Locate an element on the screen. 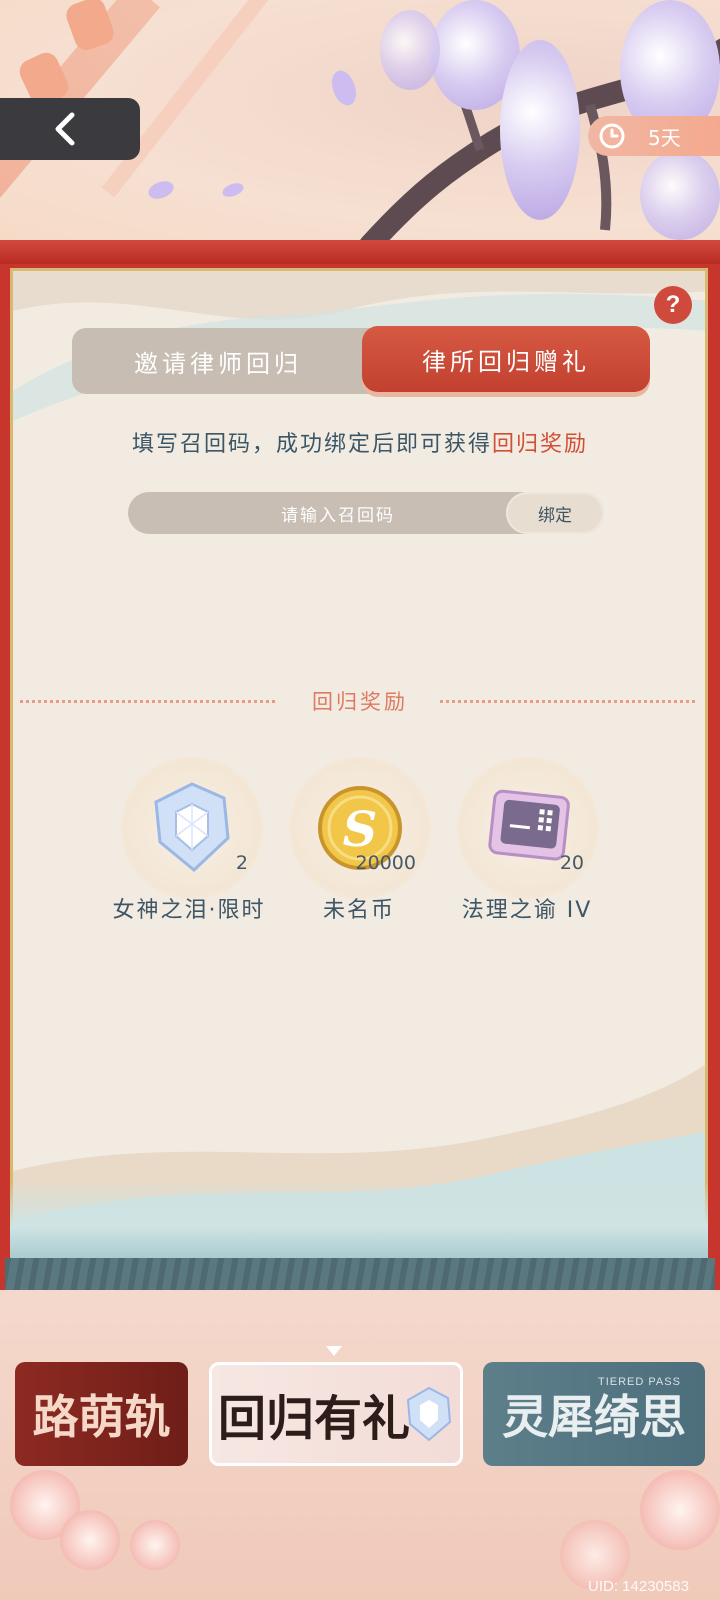 The image size is (720, 1600). coin-icon: S is located at coordinates (360, 828).